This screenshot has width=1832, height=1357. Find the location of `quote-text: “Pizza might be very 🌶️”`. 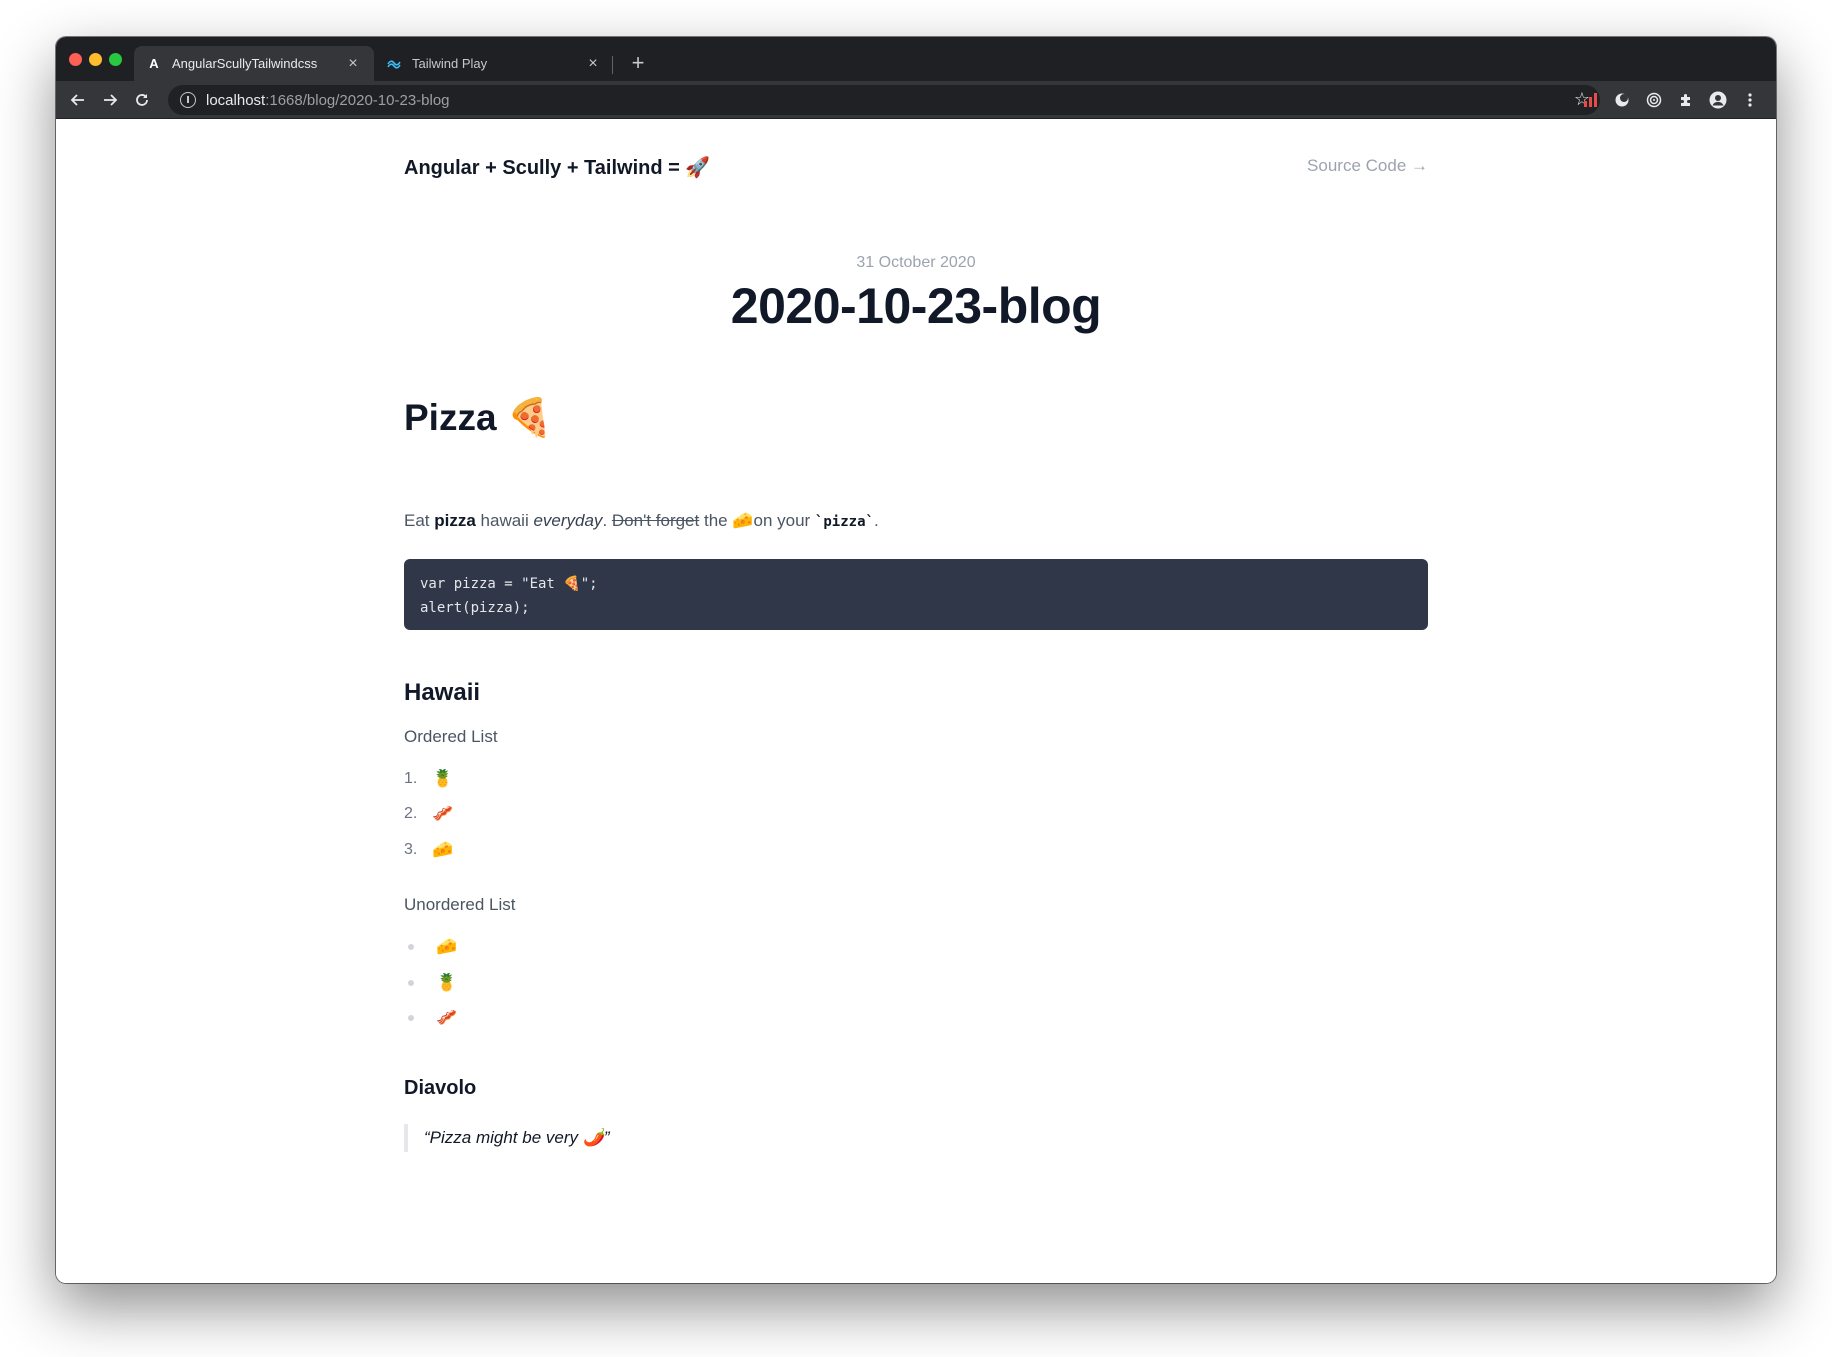

quote-text: “Pizza might be very 🌶️” is located at coordinates (517, 1137).